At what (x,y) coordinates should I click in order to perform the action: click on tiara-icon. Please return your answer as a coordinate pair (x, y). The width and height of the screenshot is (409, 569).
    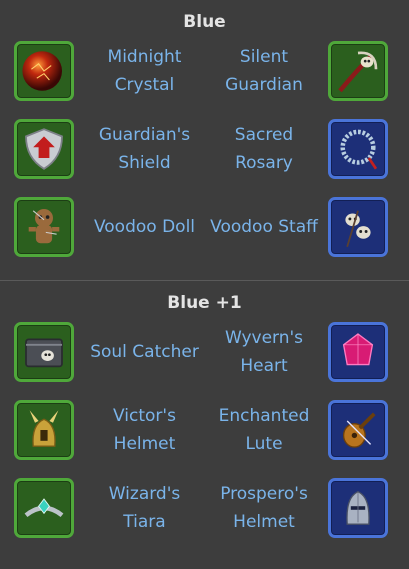
    Looking at the image, I should click on (44, 508).